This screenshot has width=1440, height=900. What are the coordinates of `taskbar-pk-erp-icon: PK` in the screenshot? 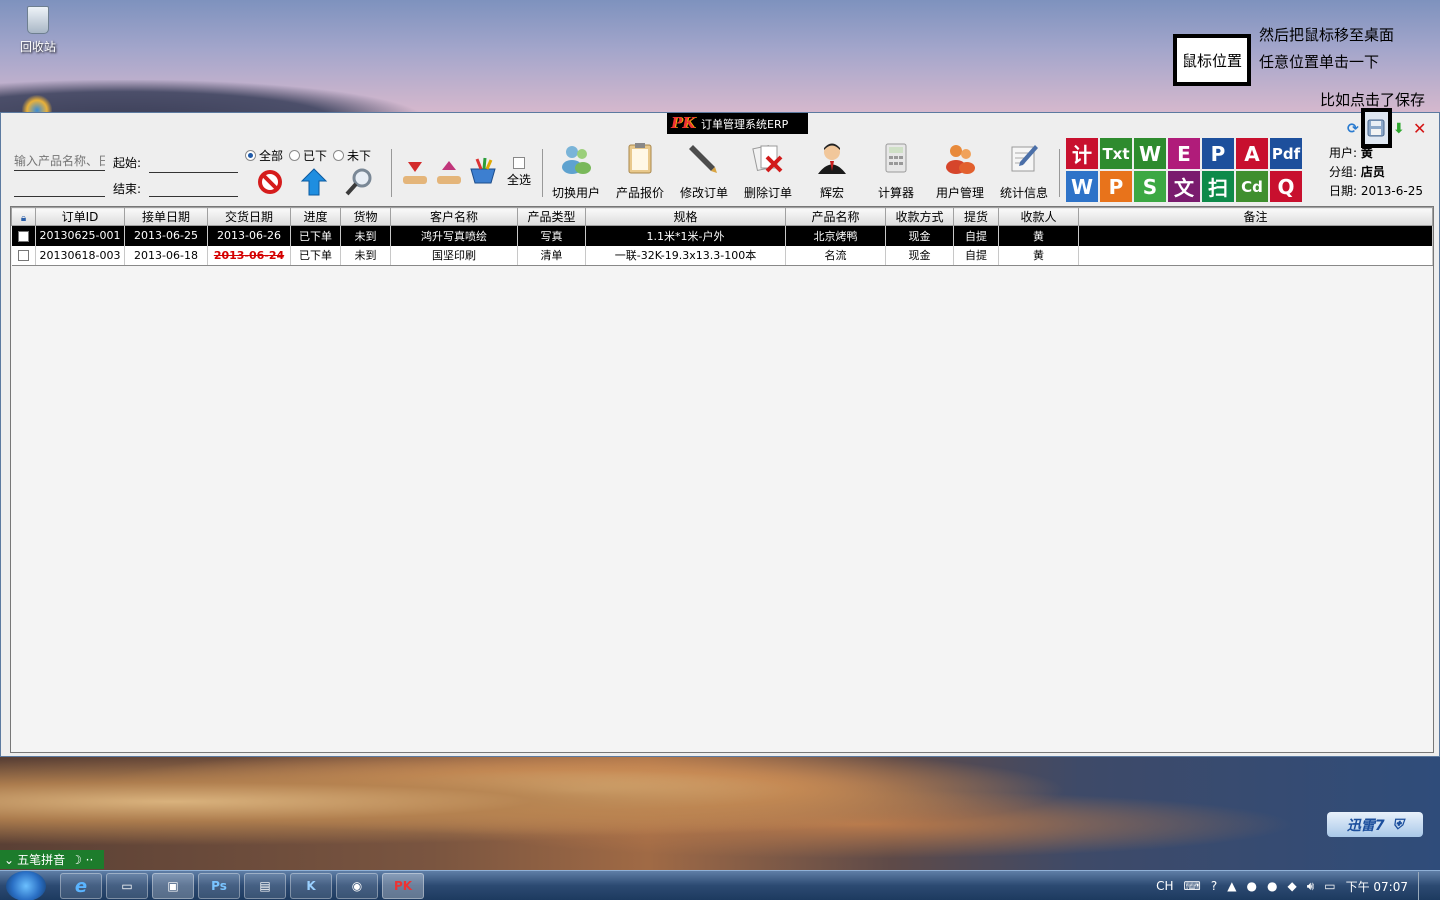 It's located at (403, 886).